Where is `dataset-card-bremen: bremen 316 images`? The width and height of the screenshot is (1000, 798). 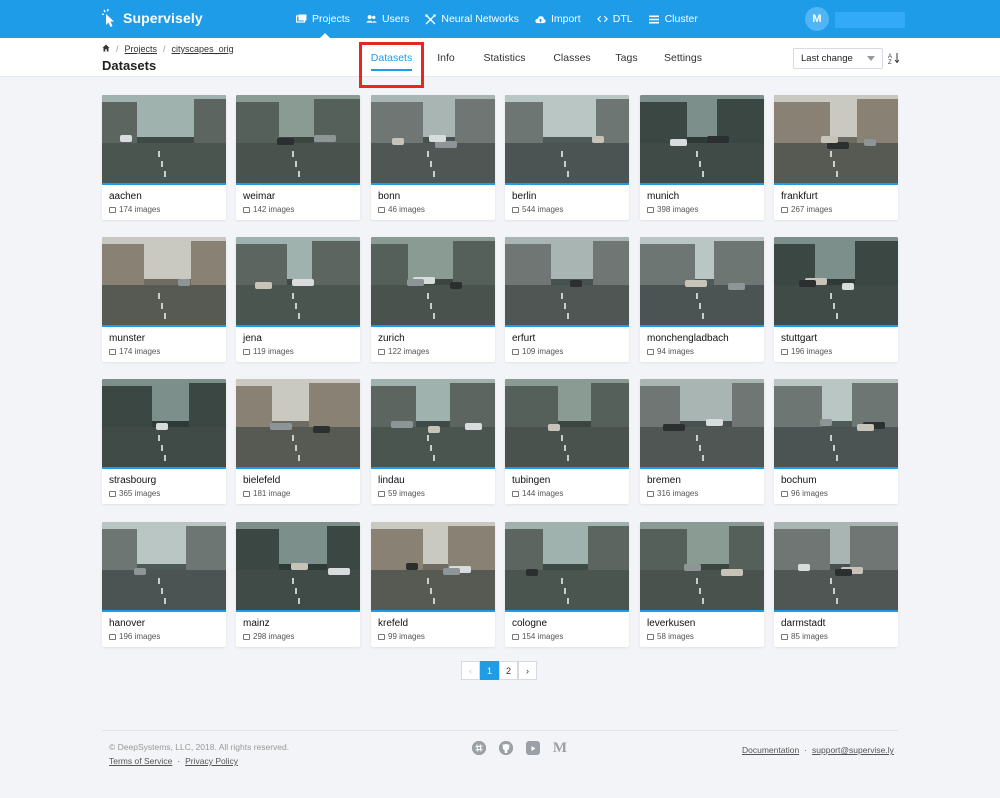
dataset-card-bremen: bremen 316 images is located at coordinates (702, 441).